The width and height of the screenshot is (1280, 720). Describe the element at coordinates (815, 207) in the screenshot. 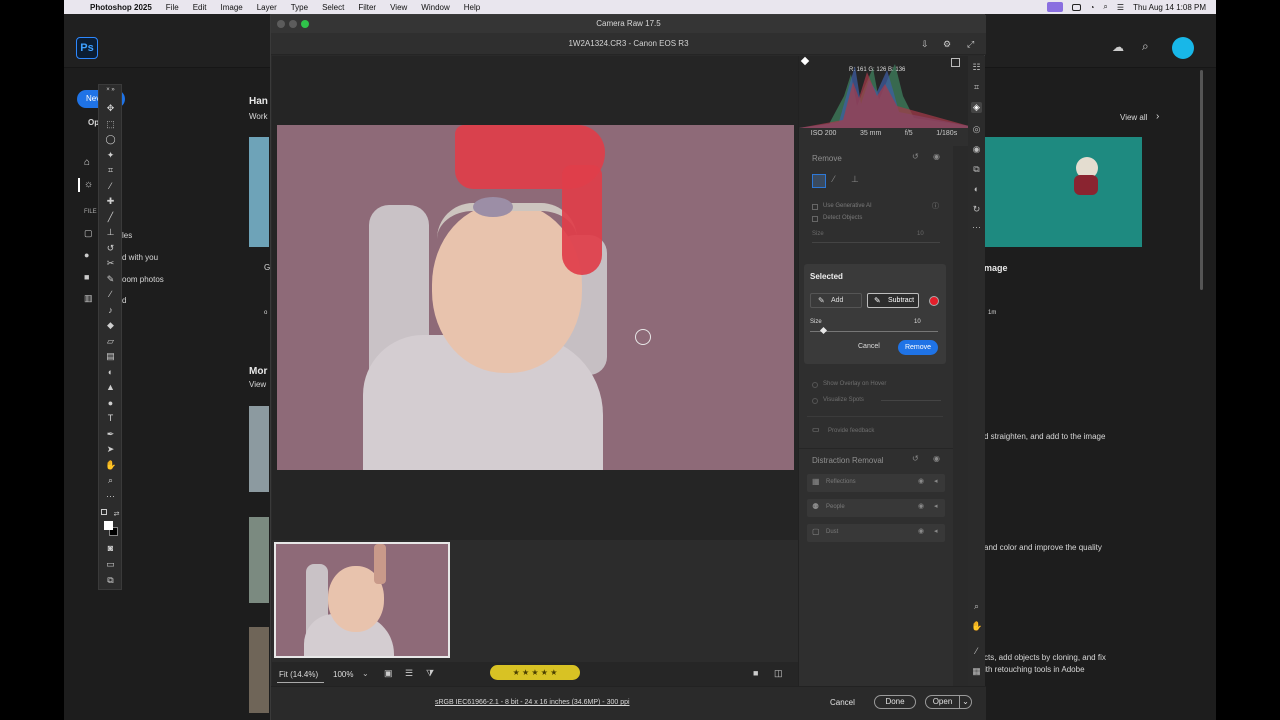

I see `use-generative-ai-checkbox` at that location.